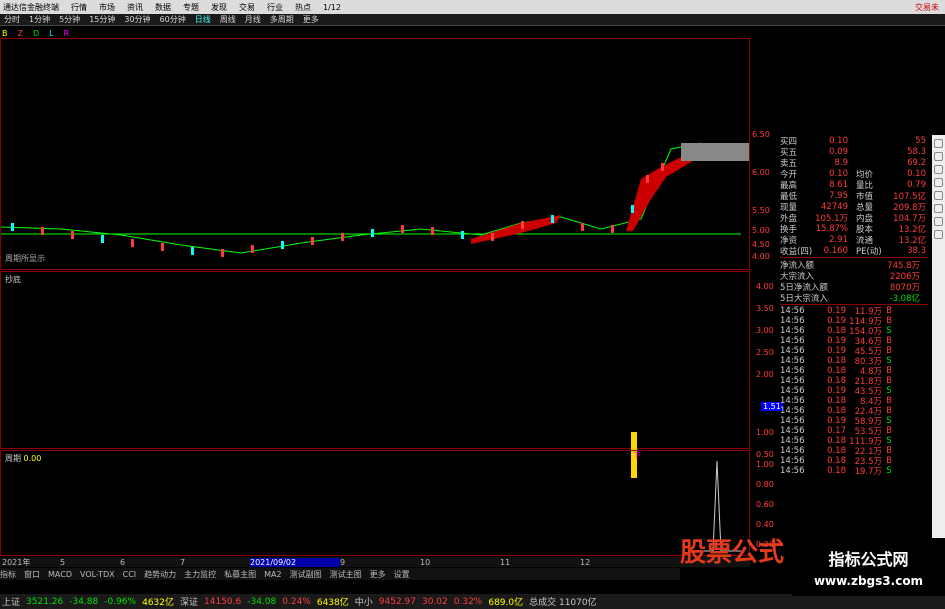 The width and height of the screenshot is (945, 609). Describe the element at coordinates (191, 7) in the screenshot. I see `menu-item: 专题` at that location.